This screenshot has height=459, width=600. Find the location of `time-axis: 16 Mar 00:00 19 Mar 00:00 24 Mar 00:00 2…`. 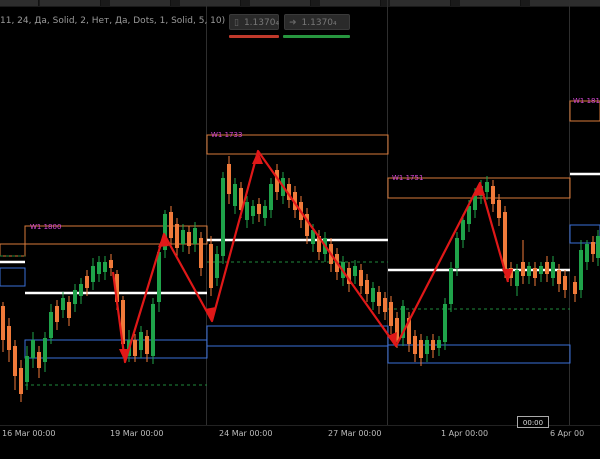

time-axis: 16 Mar 00:00 19 Mar 00:00 24 Mar 00:00 2… is located at coordinates (300, 442).